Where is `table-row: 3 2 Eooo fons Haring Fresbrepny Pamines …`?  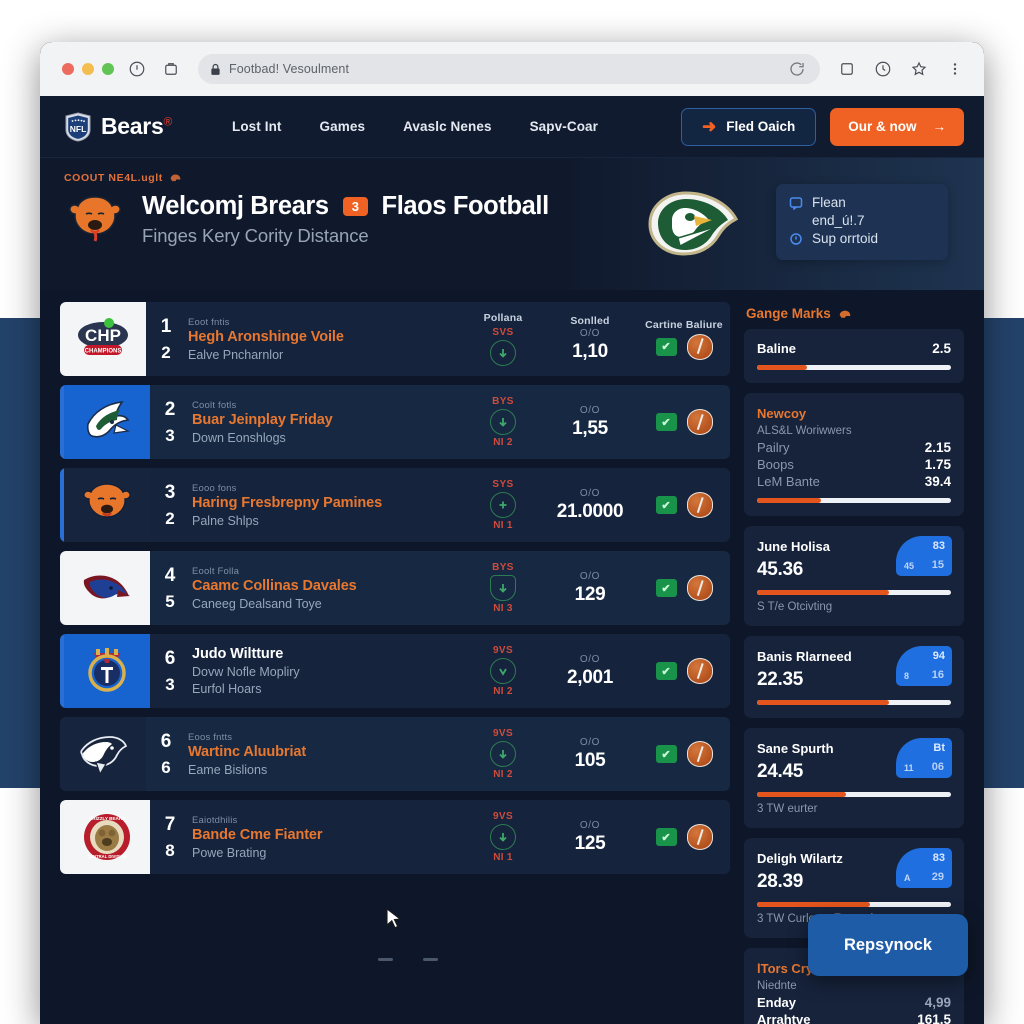
table-row: 3 2 Eooo fons Haring Fresbrepny Pamines … is located at coordinates (395, 505).